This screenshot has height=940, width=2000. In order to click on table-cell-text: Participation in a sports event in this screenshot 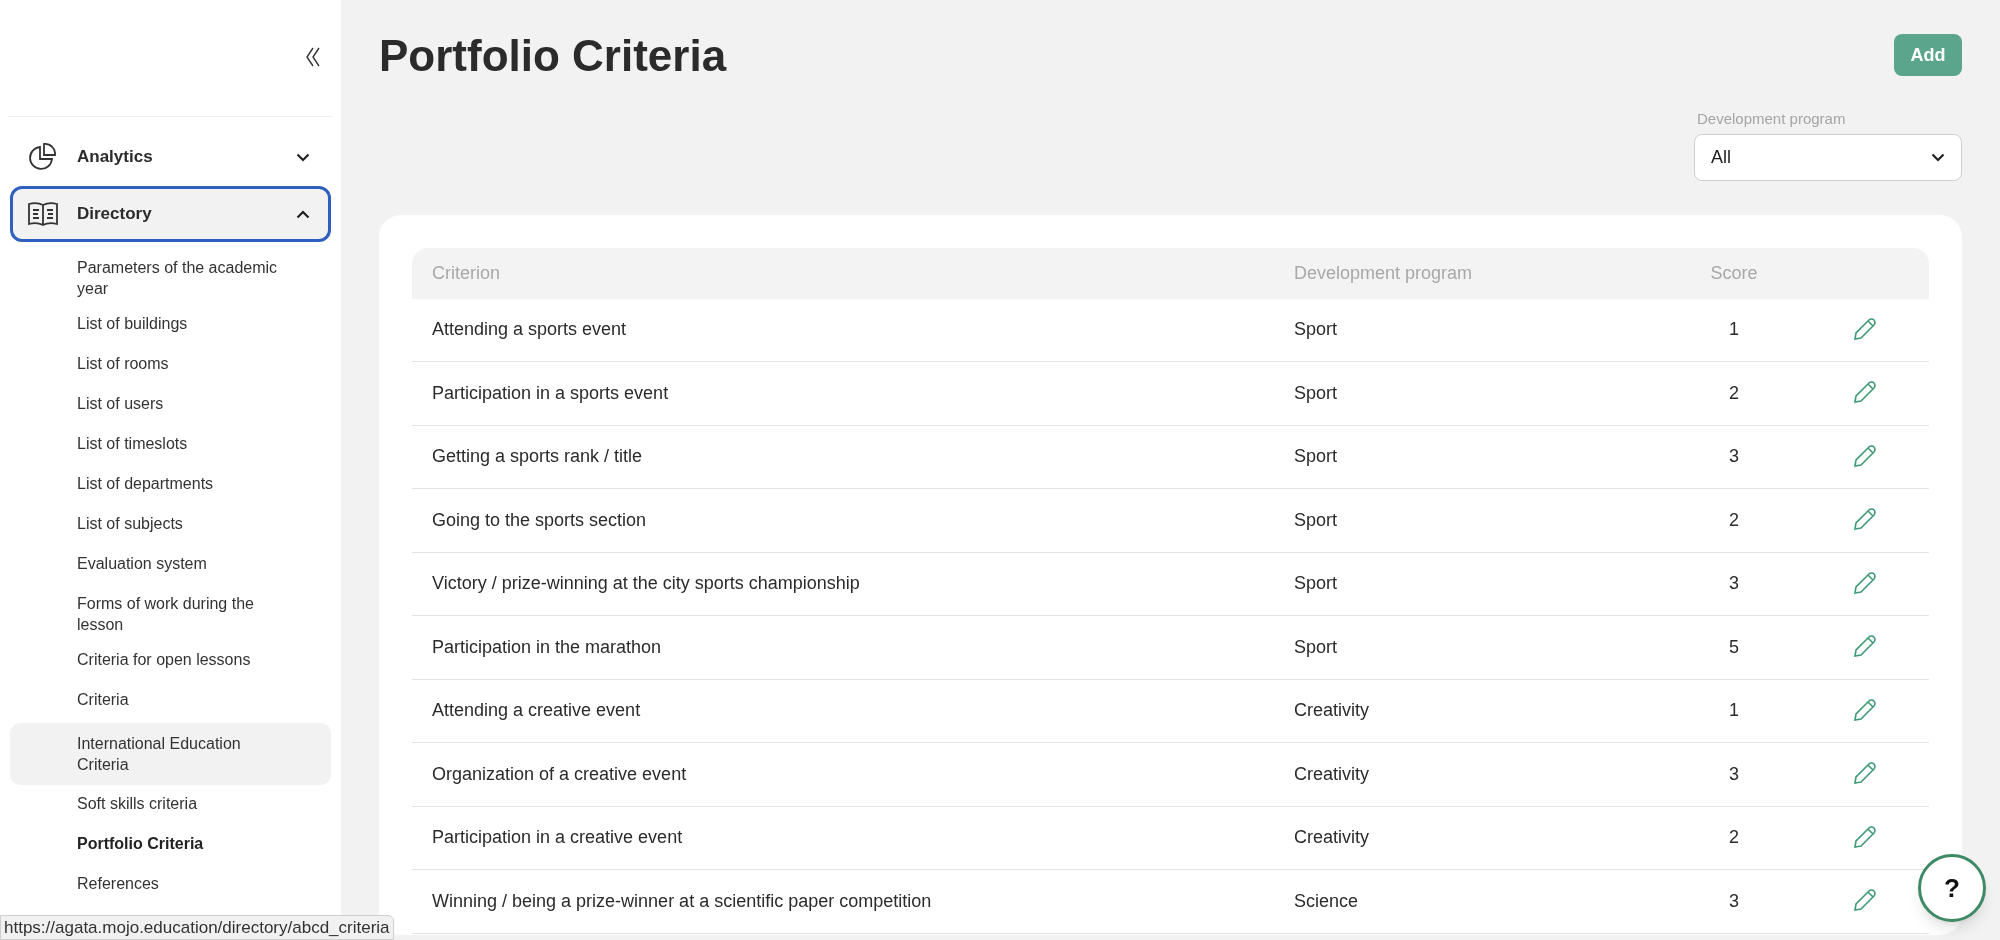, I will do `click(550, 393)`.